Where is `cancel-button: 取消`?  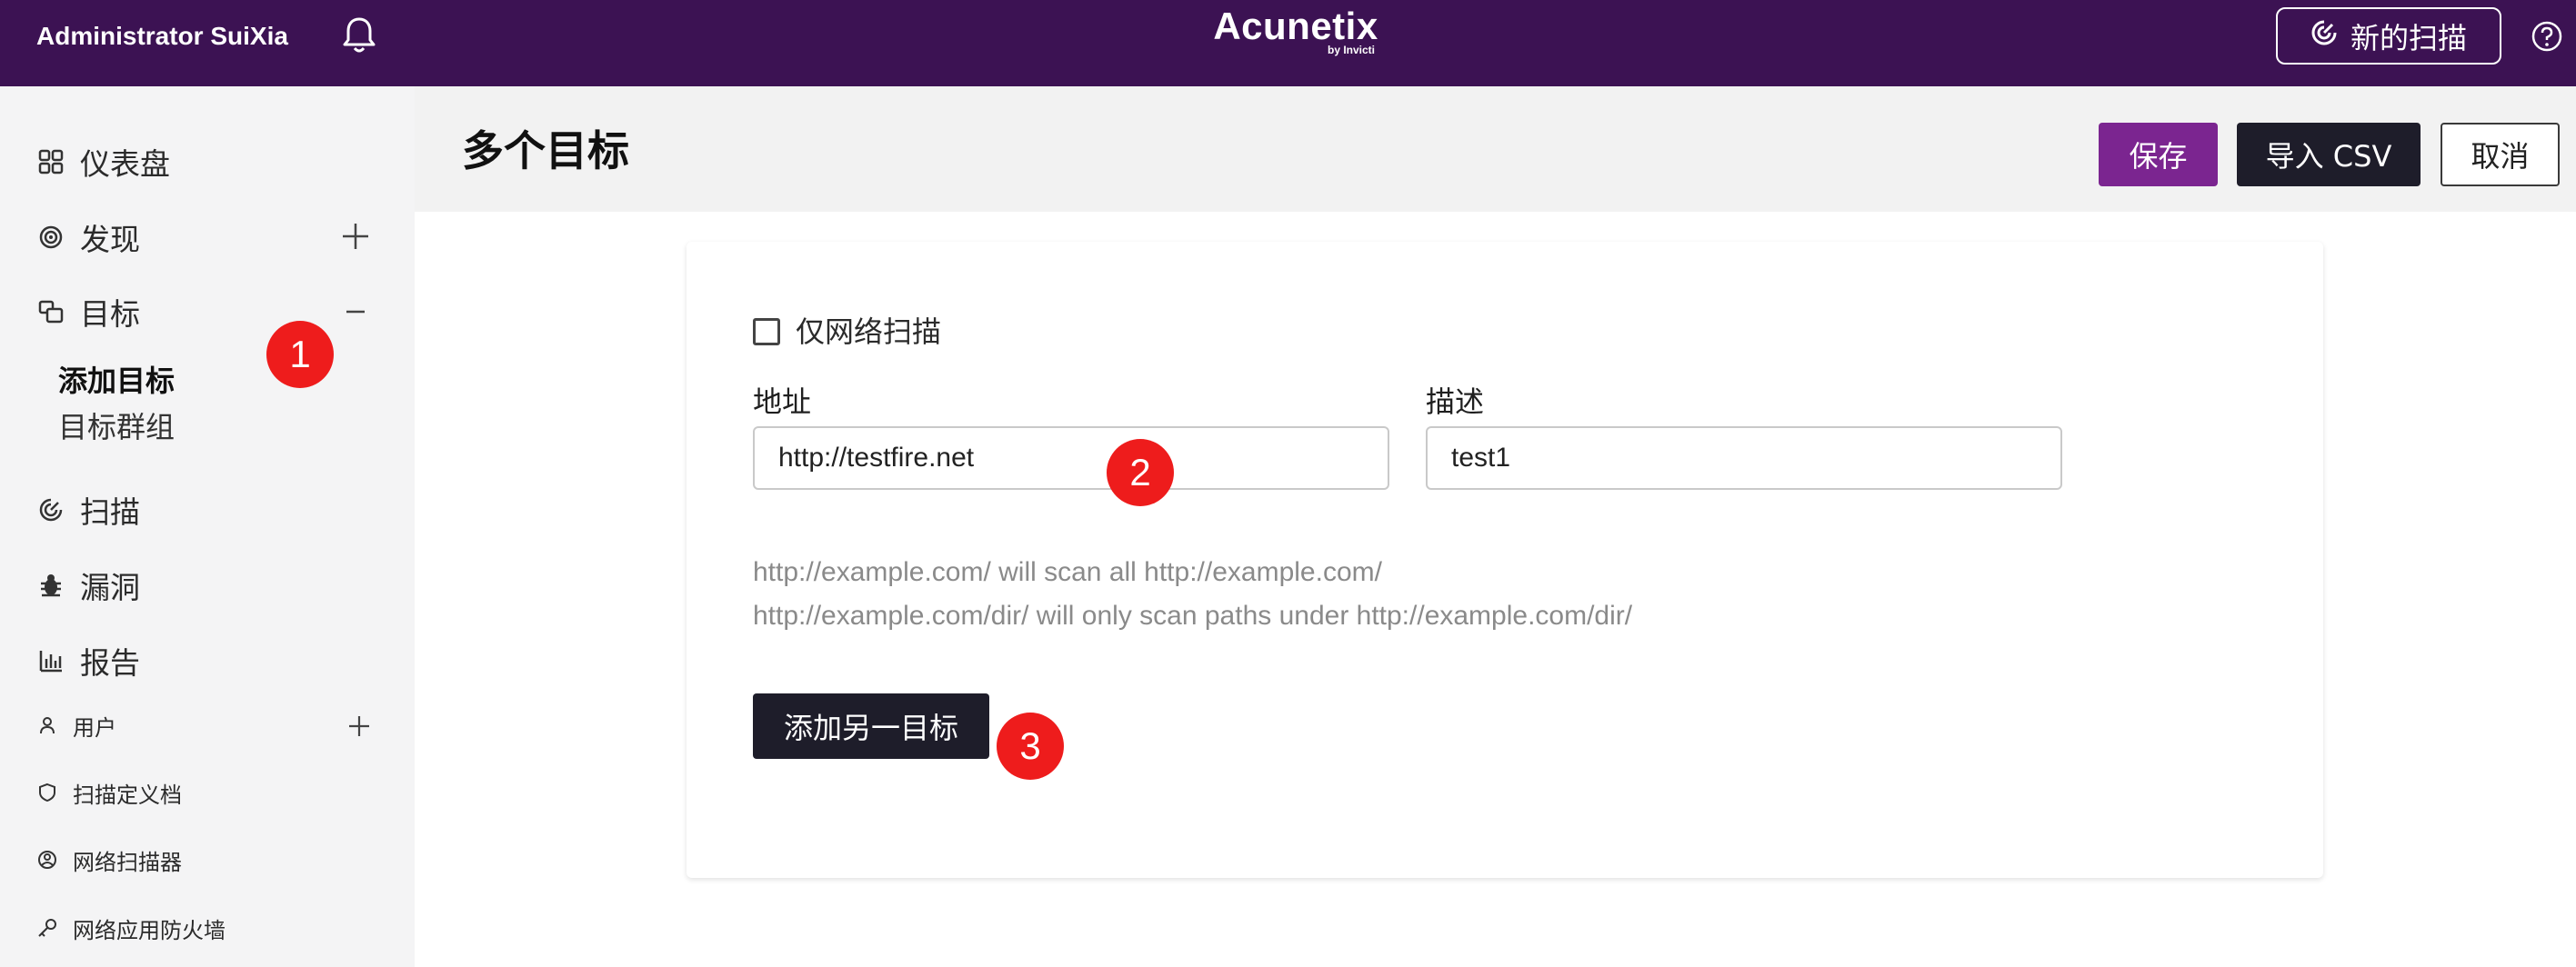
cancel-button: 取消 is located at coordinates (2500, 154).